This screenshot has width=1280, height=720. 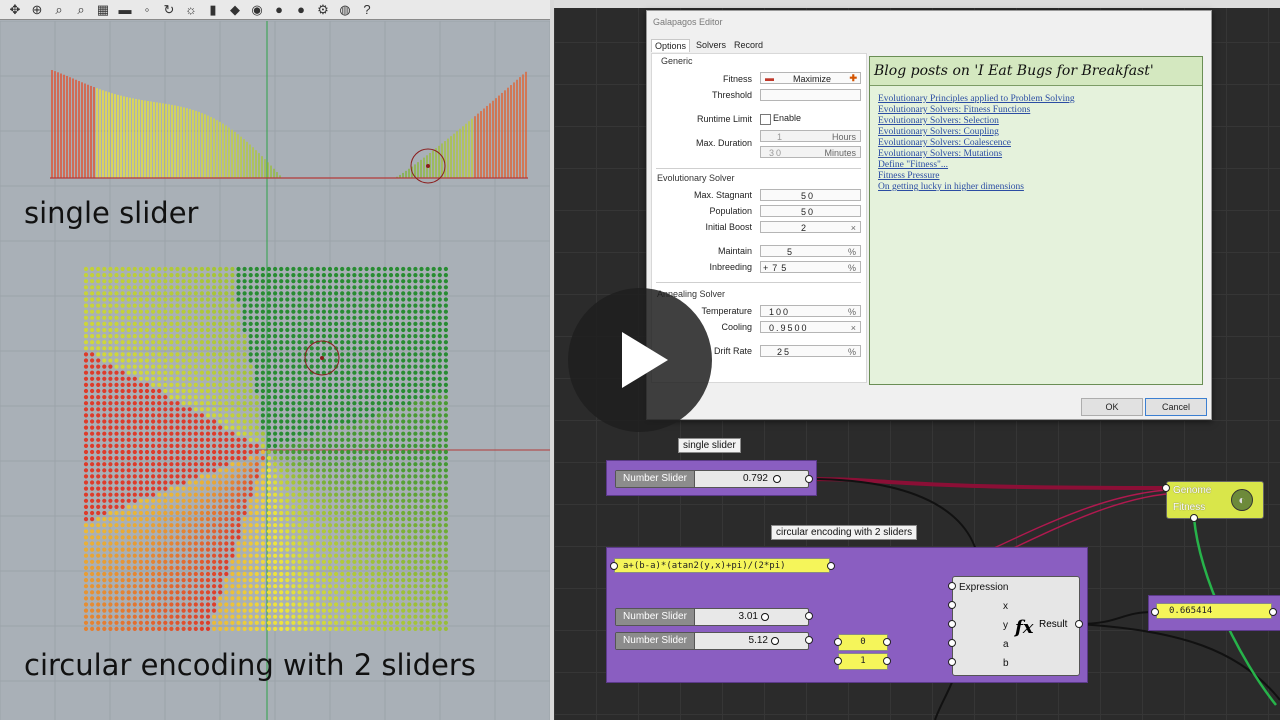 I want to click on minutes-input: 30 Minutes, so click(x=810, y=152).